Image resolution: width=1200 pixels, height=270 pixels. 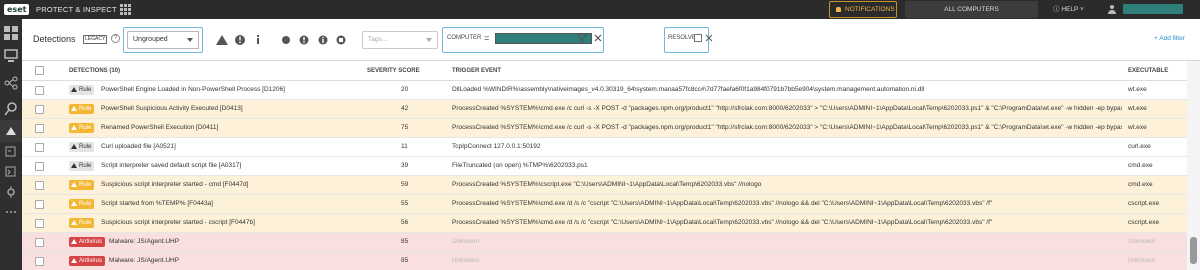 I want to click on status-other-filter-icon, so click(x=341, y=40).